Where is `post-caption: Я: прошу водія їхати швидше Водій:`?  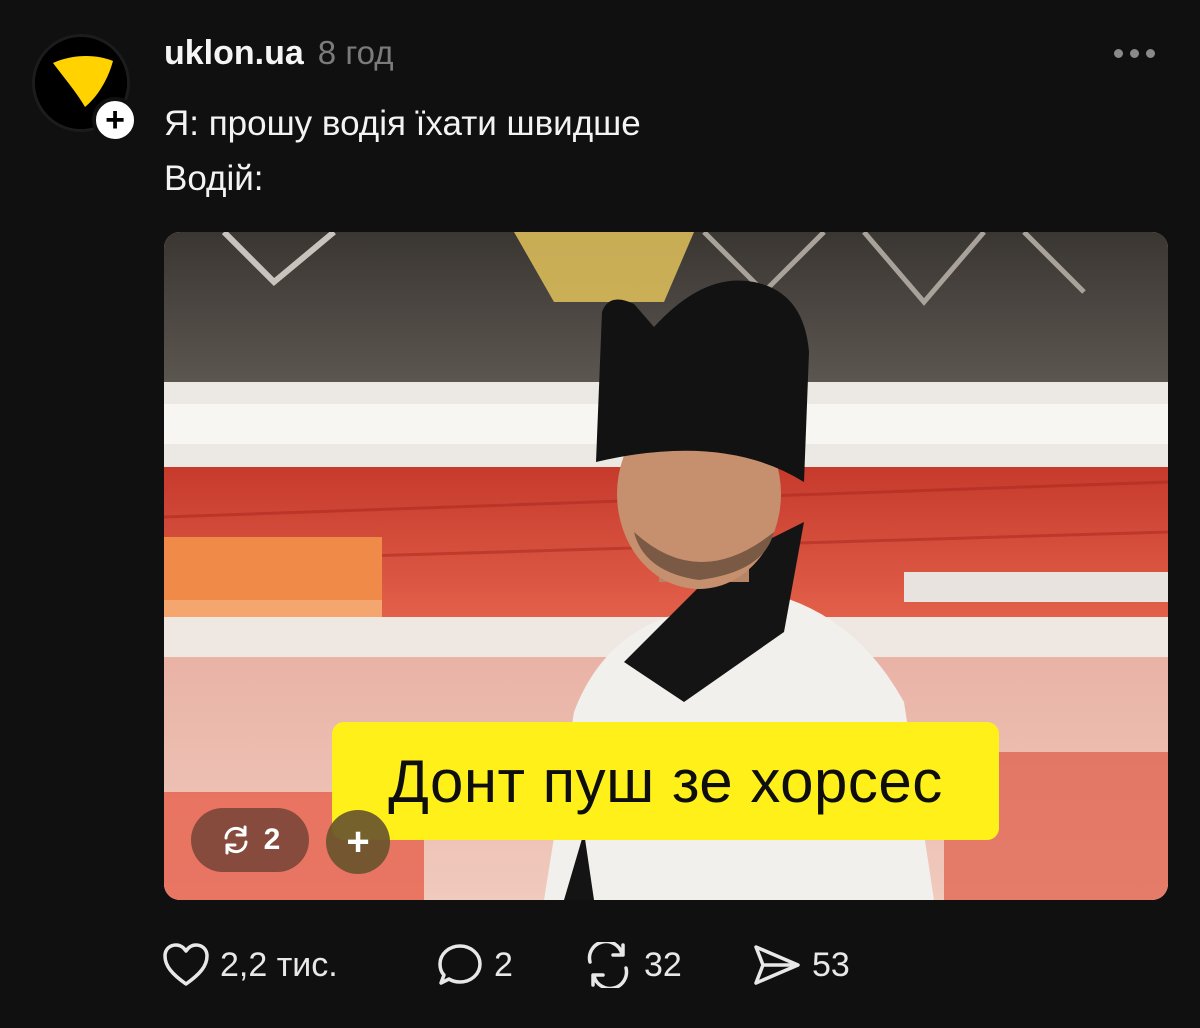
post-caption: Я: прошу водія їхати швидше Водій: is located at coordinates (402, 151).